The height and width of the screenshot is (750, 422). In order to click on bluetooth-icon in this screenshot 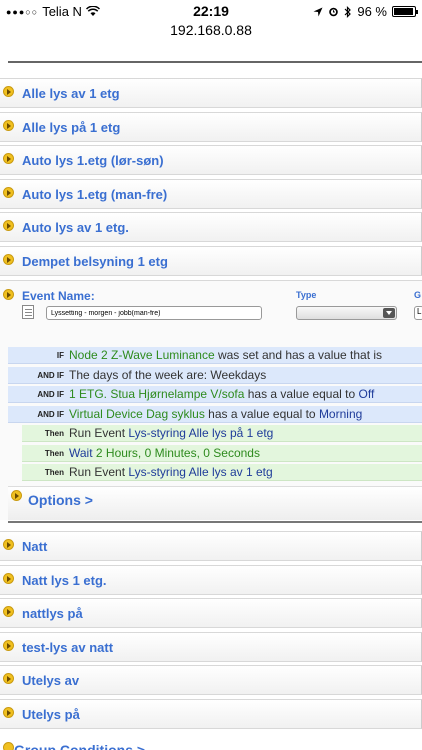, I will do `click(348, 11)`.